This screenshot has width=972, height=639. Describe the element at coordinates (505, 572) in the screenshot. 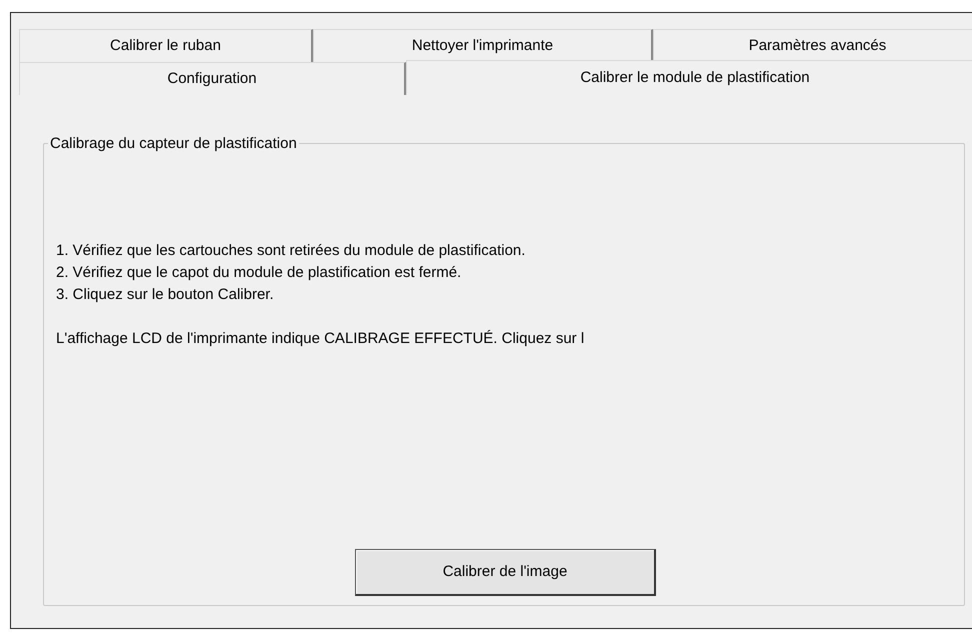

I see `calibrate-button: Calibrer de l'image` at that location.